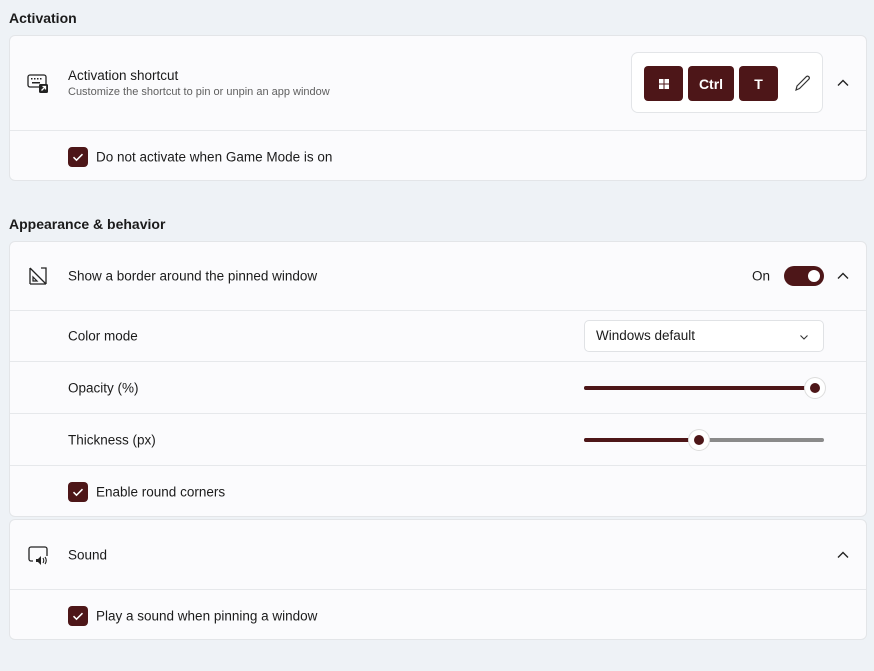  What do you see at coordinates (37, 83) in the screenshot?
I see `keyboard-shortcut-icon` at bounding box center [37, 83].